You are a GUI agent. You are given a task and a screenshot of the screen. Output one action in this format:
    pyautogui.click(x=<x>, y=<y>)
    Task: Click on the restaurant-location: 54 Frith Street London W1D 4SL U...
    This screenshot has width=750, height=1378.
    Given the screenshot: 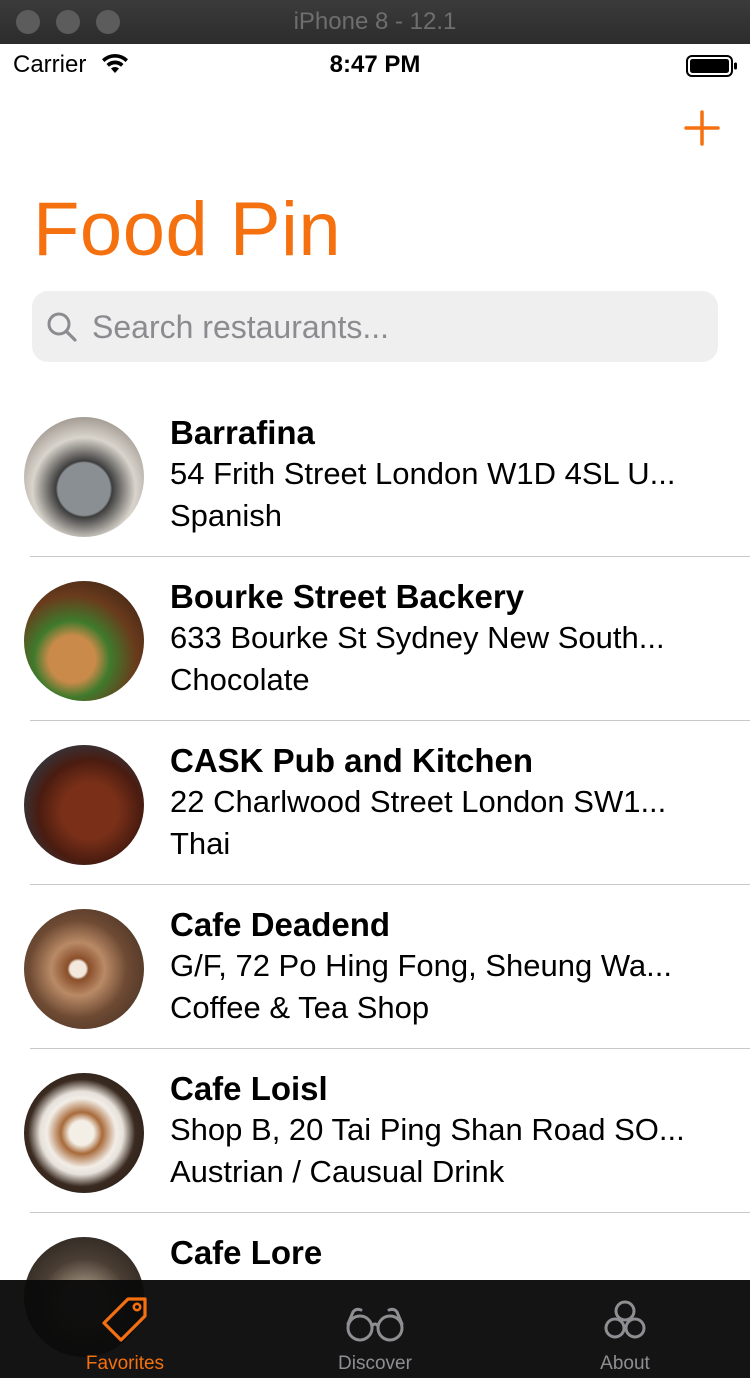 What is the action you would take?
    pyautogui.click(x=423, y=473)
    